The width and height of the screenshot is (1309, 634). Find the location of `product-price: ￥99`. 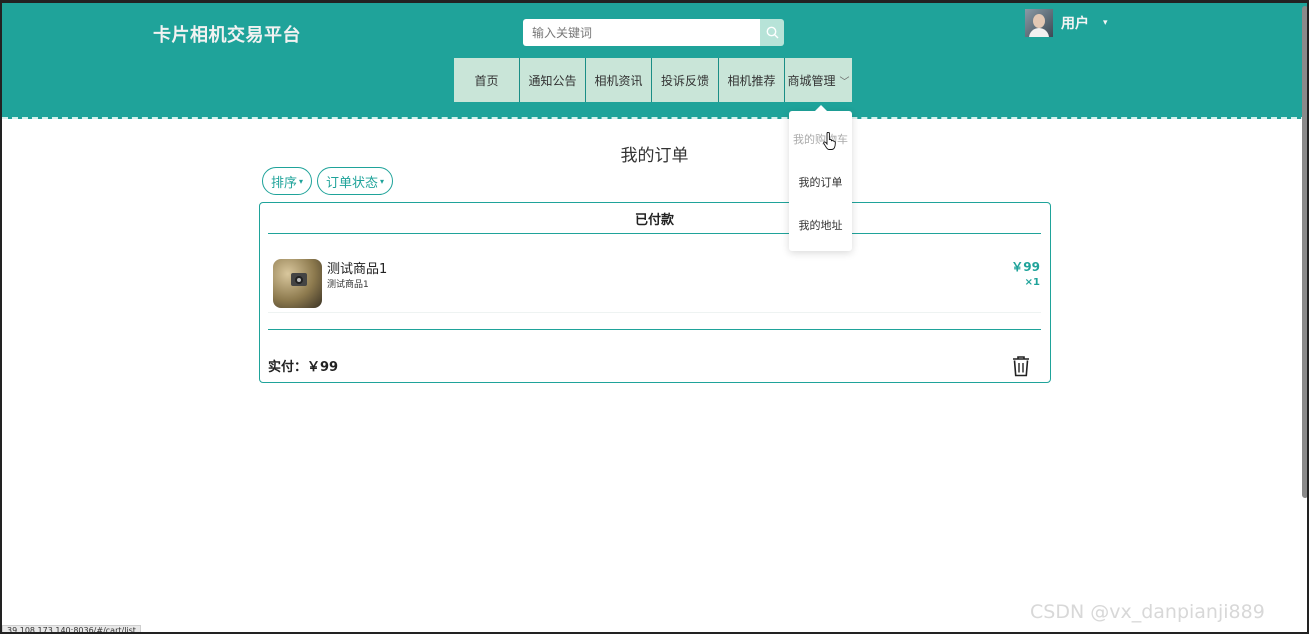

product-price: ￥99 is located at coordinates (1025, 267).